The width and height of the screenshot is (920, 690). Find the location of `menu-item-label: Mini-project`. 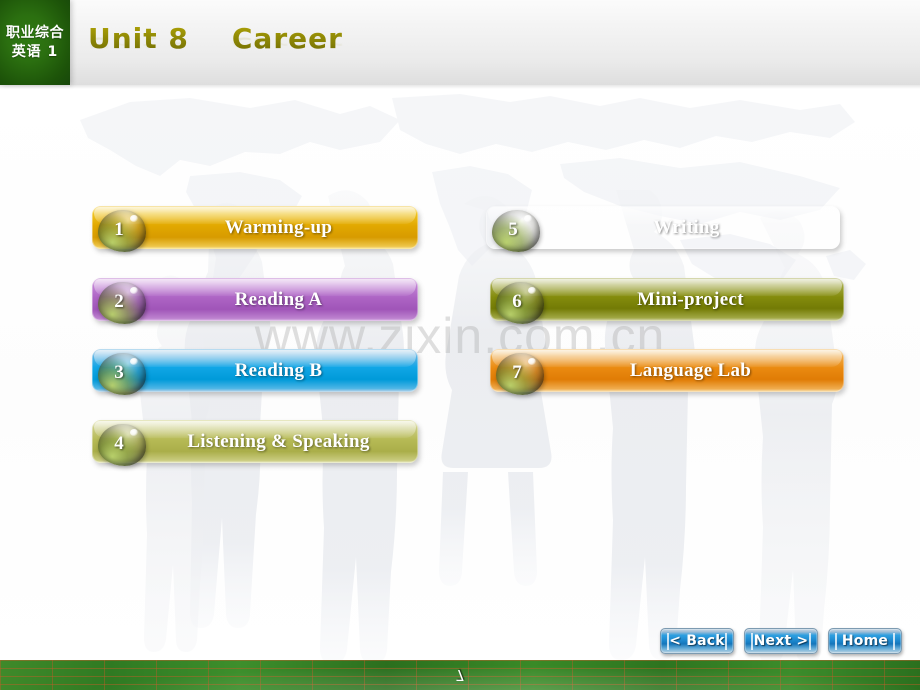

menu-item-label: Mini-project is located at coordinates (690, 299).